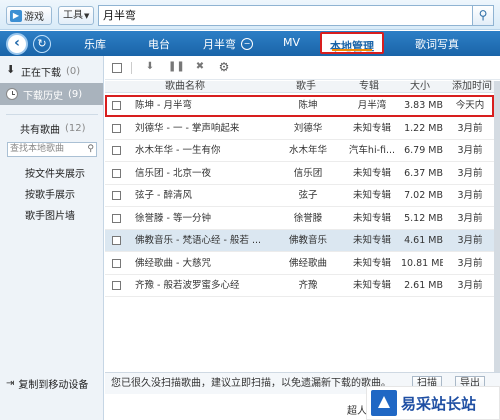  I want to click on tools-button: 工具▼, so click(76, 15).